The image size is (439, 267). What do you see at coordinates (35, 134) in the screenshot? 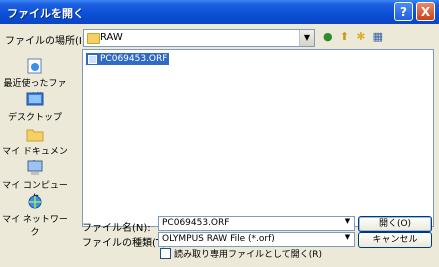
I see `my-documents-icon` at bounding box center [35, 134].